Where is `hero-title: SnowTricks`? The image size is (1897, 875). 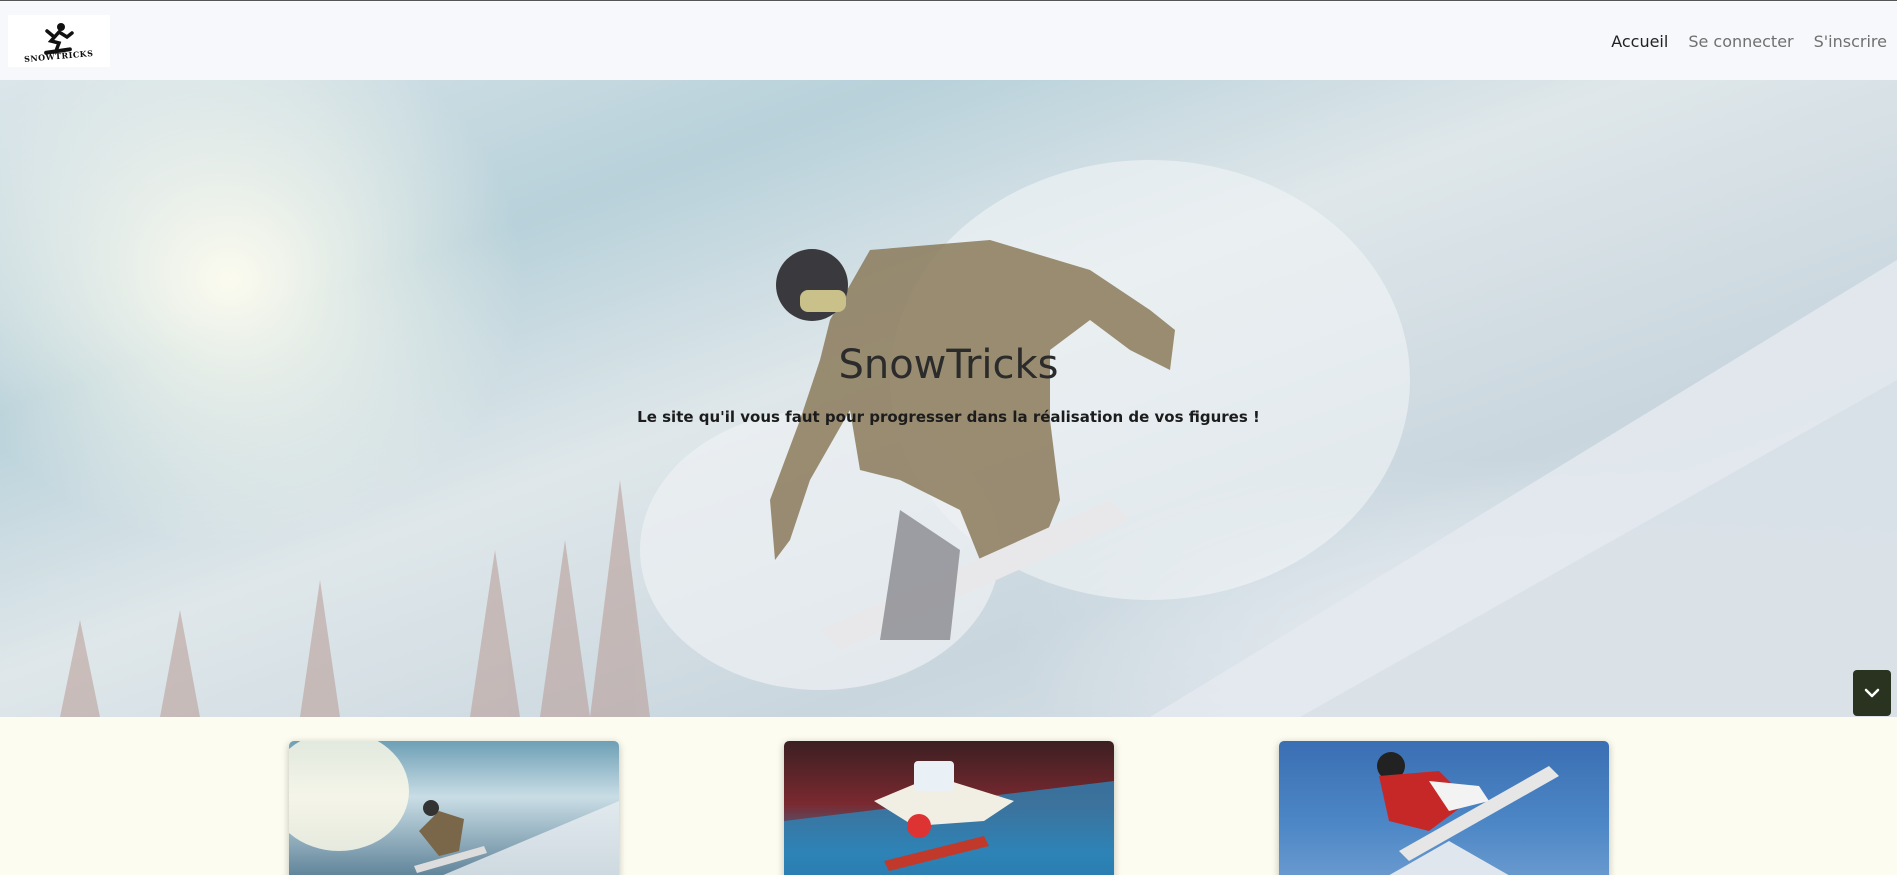 hero-title: SnowTricks is located at coordinates (948, 365).